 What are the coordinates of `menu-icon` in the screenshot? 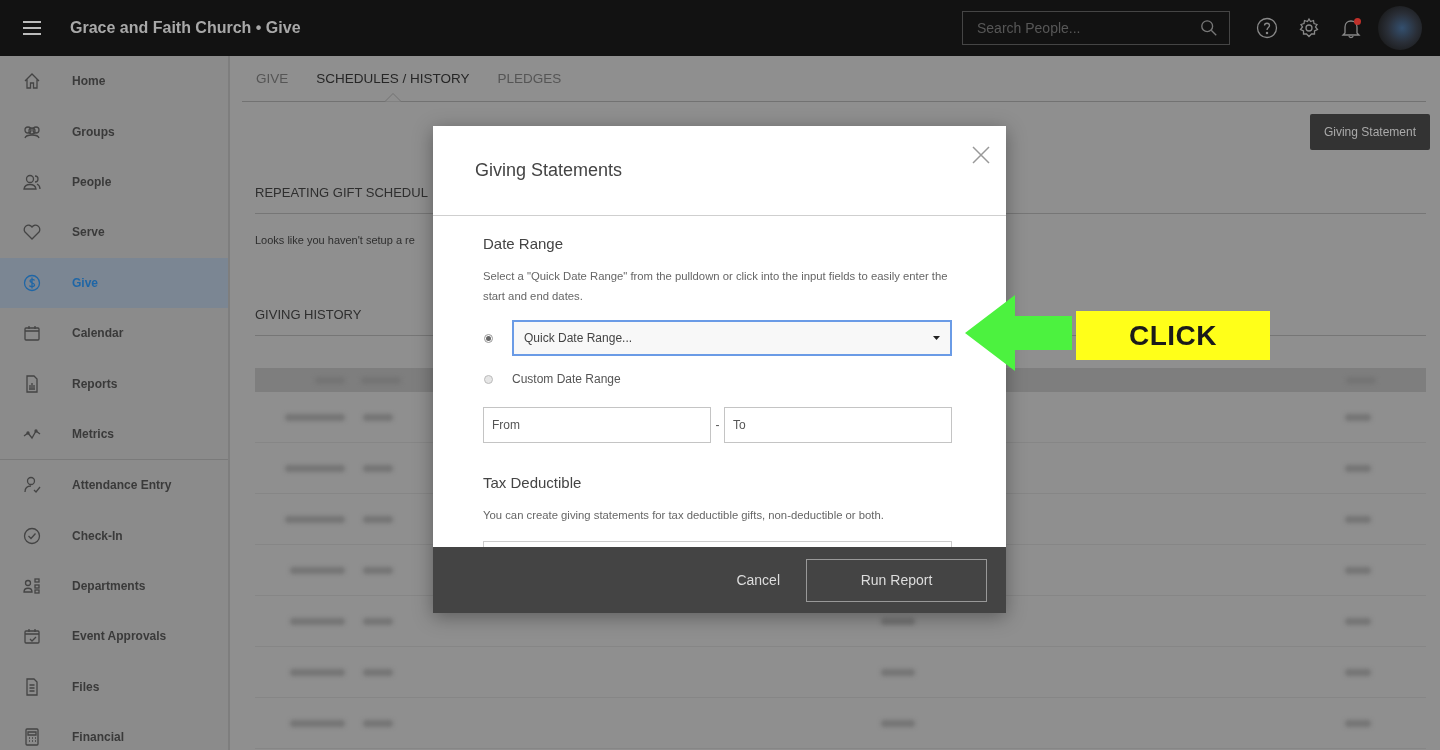 It's located at (32, 28).